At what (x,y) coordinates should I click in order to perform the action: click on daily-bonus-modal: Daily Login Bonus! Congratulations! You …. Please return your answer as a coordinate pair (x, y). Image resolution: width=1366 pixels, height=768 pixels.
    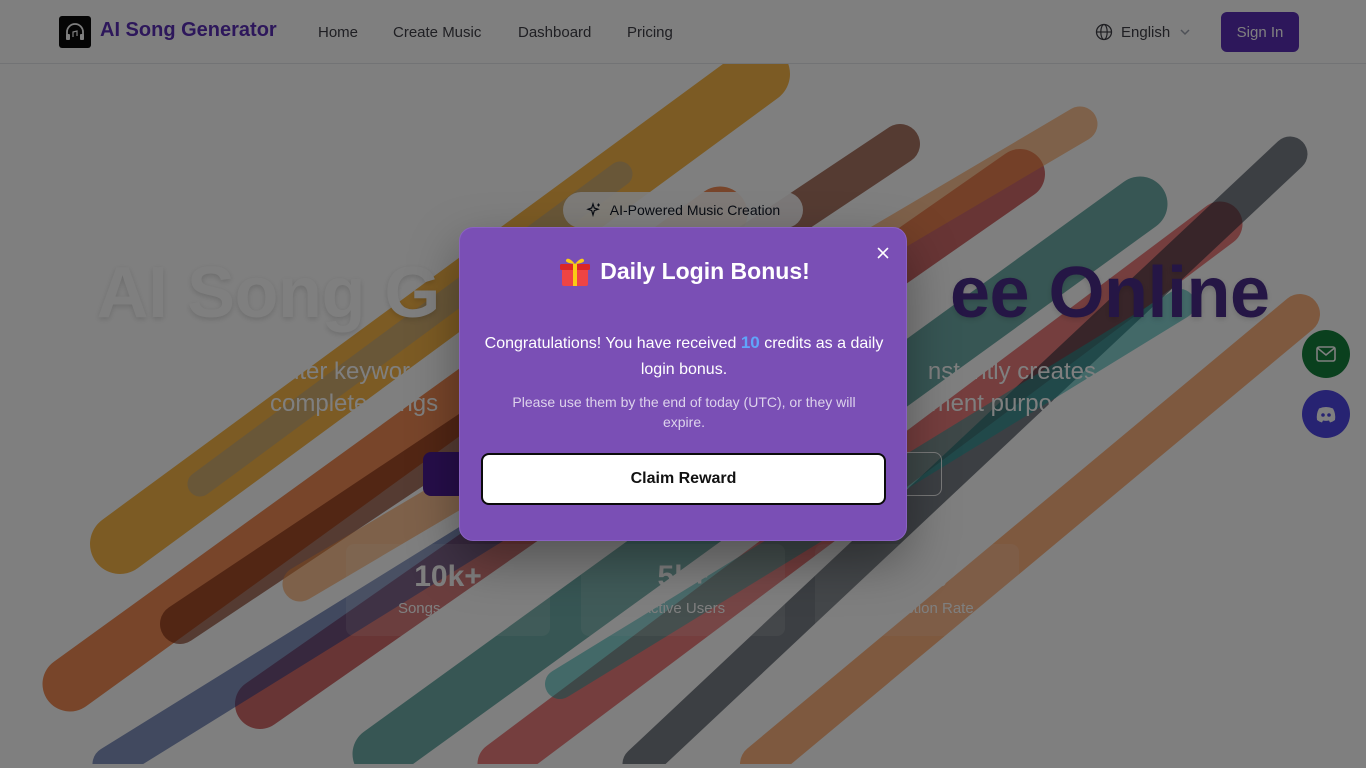
    Looking at the image, I should click on (683, 384).